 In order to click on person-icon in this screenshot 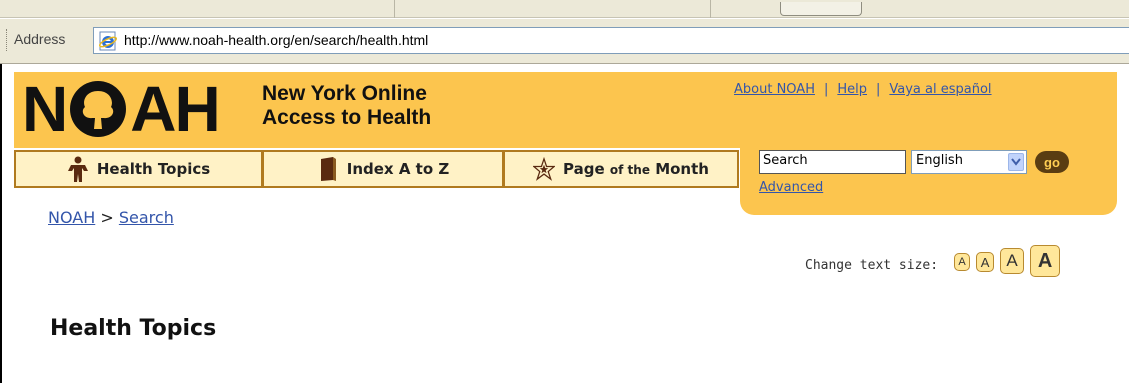, I will do `click(78, 169)`.